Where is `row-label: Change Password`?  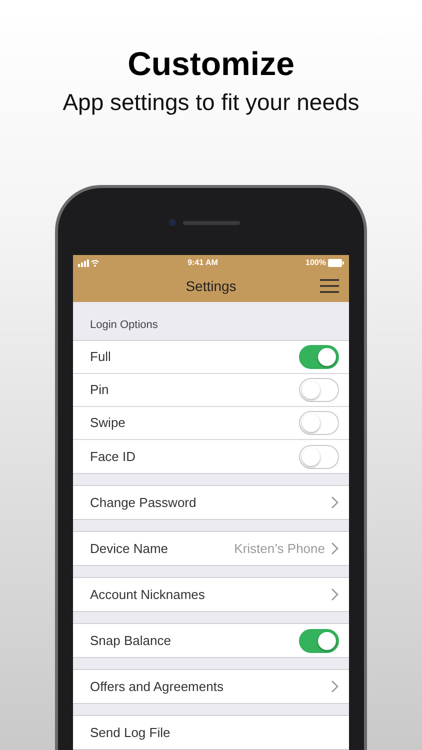 row-label: Change Password is located at coordinates (144, 503).